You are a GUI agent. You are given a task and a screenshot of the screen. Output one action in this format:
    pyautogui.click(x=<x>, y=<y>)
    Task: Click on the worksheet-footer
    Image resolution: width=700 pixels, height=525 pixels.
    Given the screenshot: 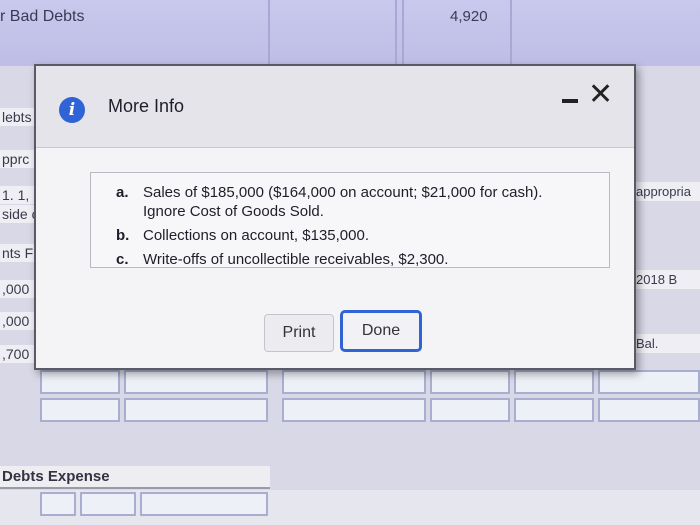 What is the action you would take?
    pyautogui.click(x=350, y=507)
    